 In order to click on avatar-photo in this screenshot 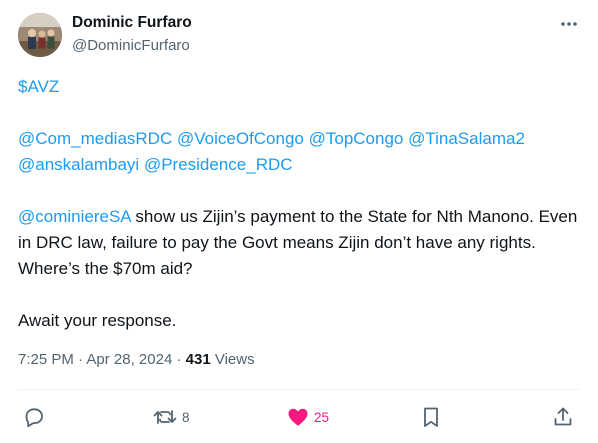, I will do `click(40, 35)`.